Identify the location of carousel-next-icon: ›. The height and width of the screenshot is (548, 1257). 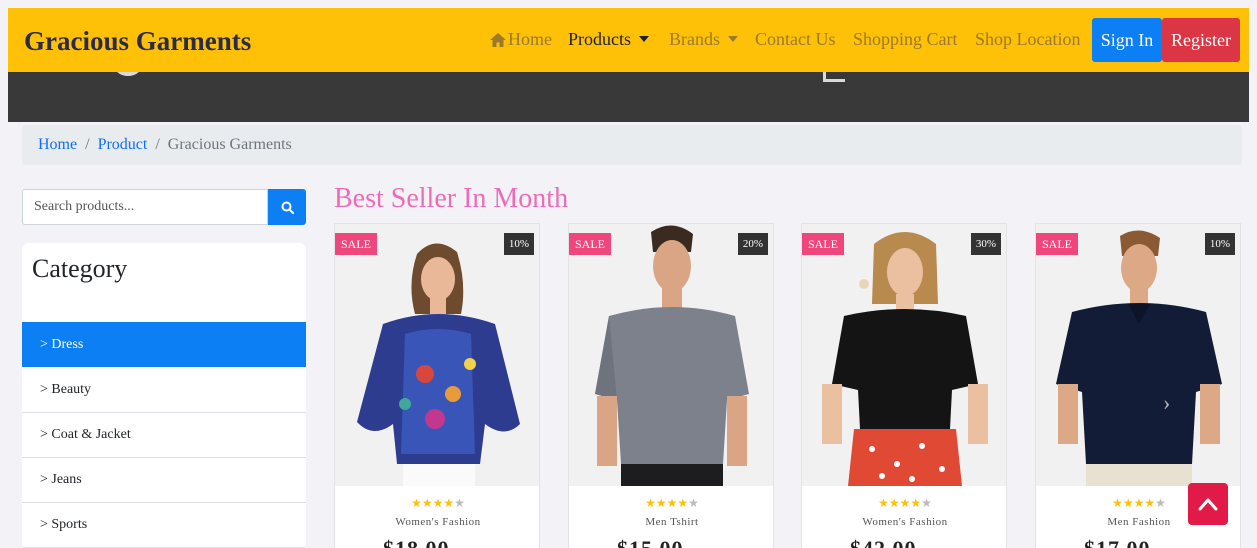
(1166, 403).